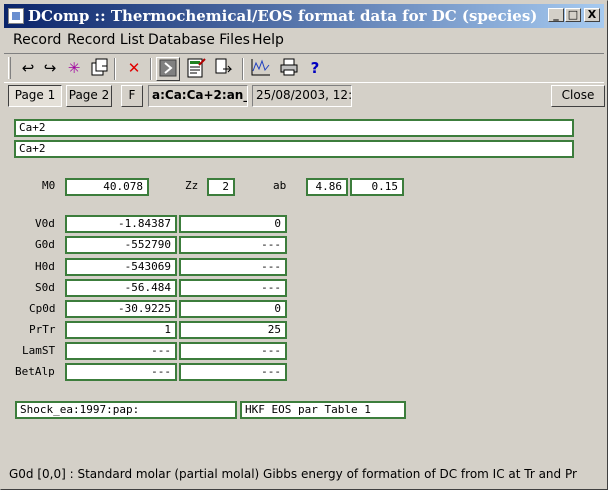 This screenshot has width=608, height=490. Describe the element at coordinates (280, 185) in the screenshot. I see `ab-label: ab` at that location.